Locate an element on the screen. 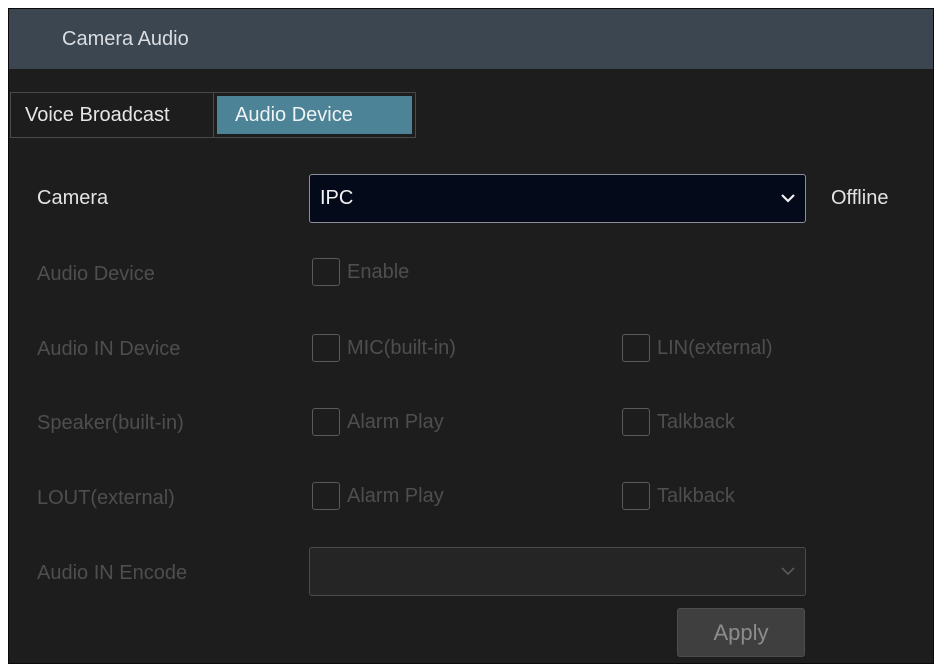 The image size is (941, 671). camera-select-value: IPC is located at coordinates (337, 198).